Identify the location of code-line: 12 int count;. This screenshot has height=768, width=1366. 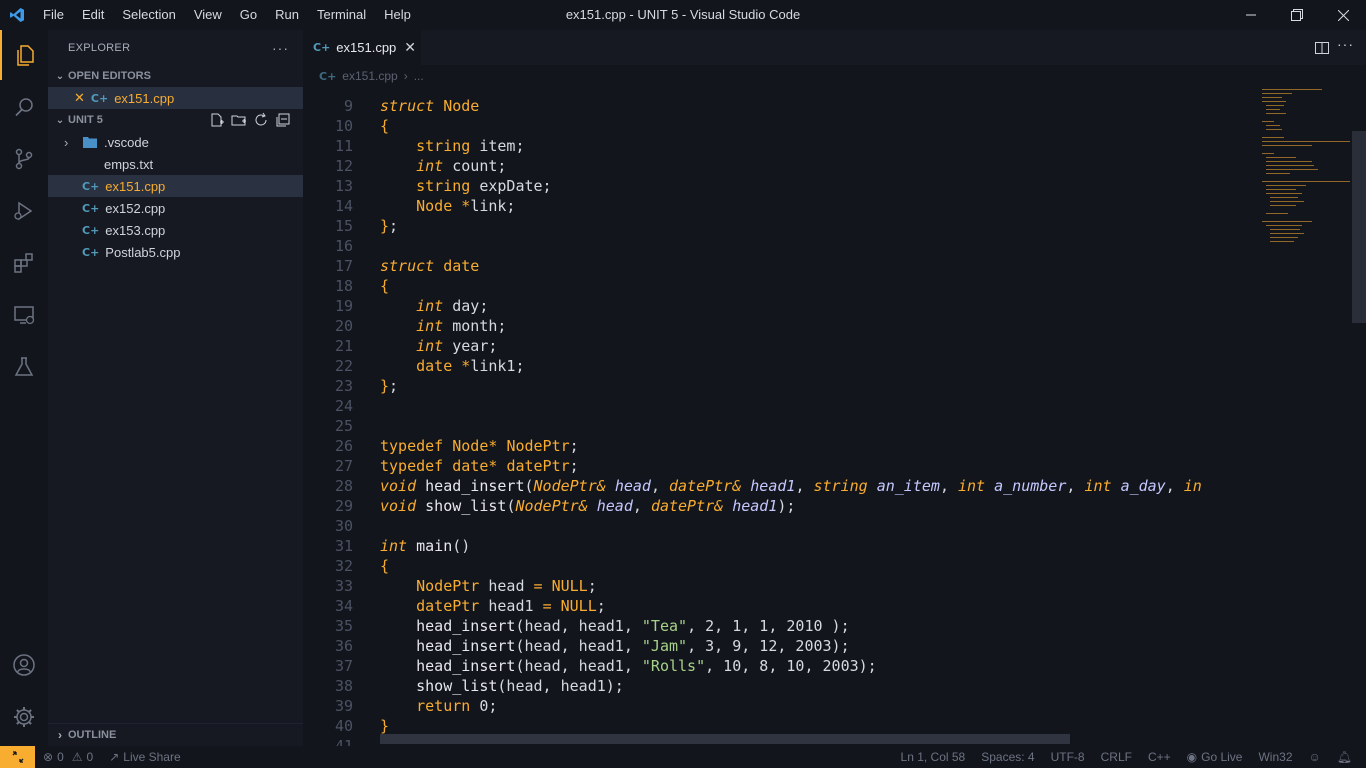
(783, 166).